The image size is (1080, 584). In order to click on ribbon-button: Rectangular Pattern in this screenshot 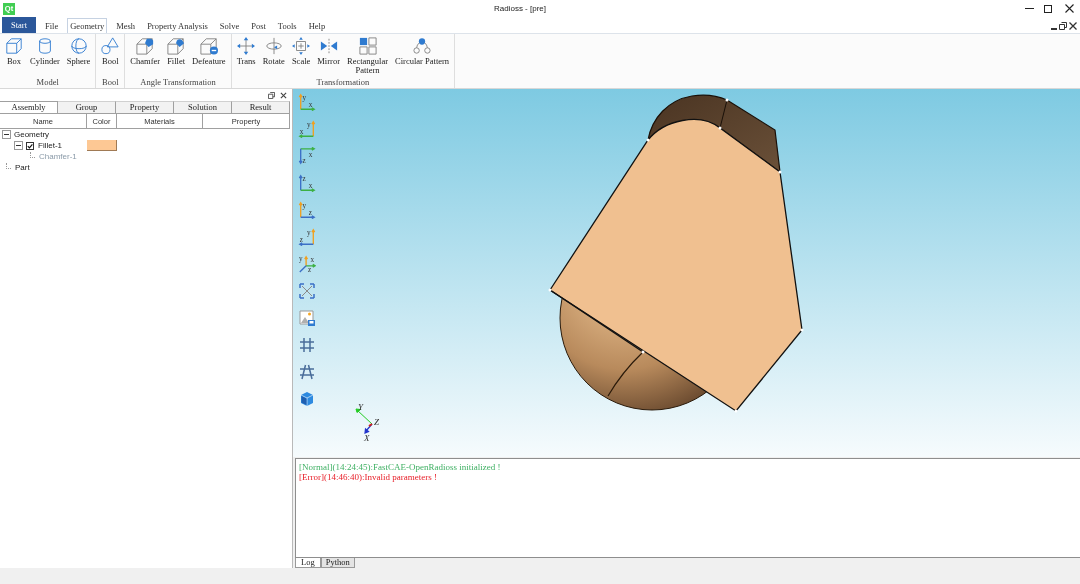, I will do `click(368, 56)`.